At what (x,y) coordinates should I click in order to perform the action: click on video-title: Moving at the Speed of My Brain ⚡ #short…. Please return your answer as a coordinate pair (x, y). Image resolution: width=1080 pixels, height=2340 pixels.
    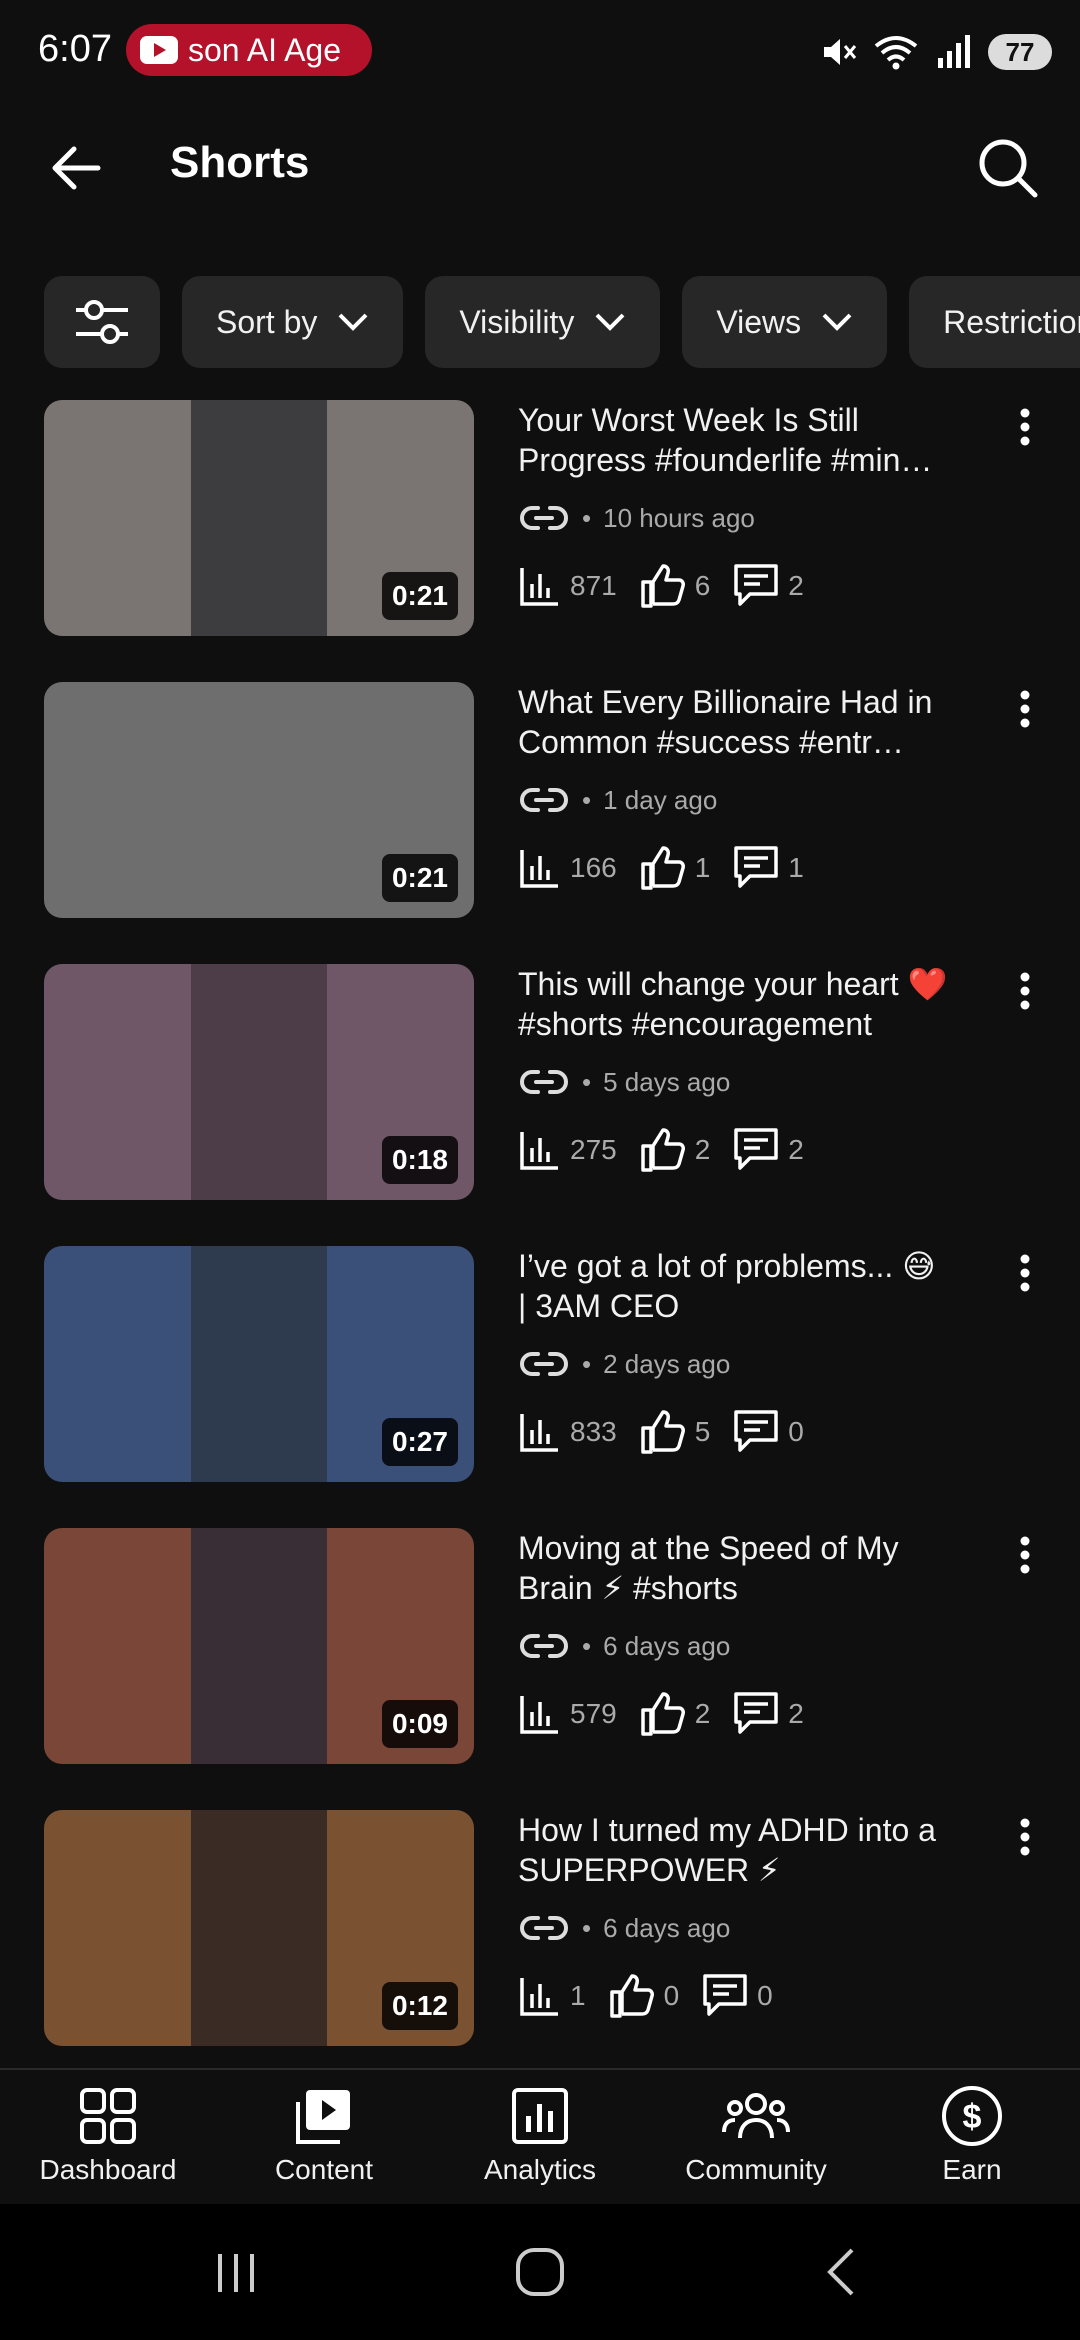
    Looking at the image, I should click on (733, 1568).